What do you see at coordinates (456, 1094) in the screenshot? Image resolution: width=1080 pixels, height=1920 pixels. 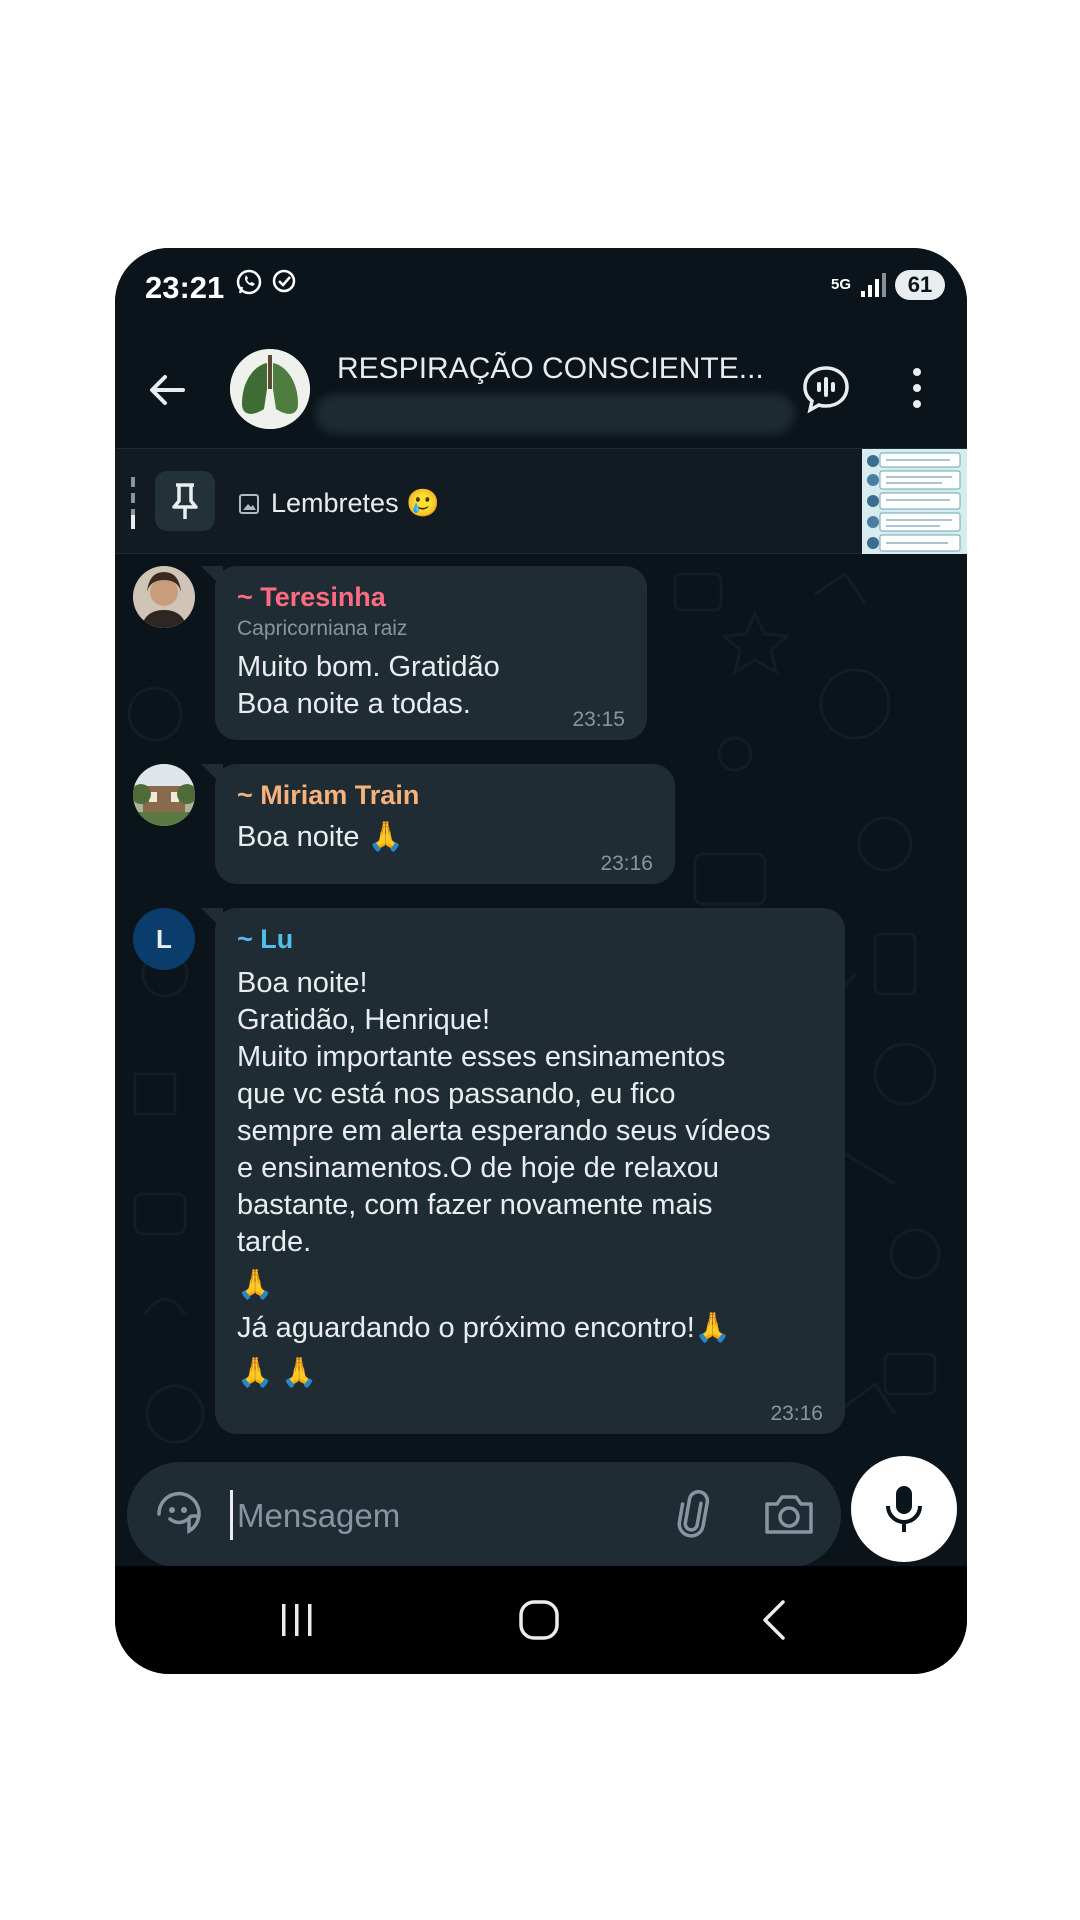 I see `message-text-line: que vc está nos passando, eu fico` at bounding box center [456, 1094].